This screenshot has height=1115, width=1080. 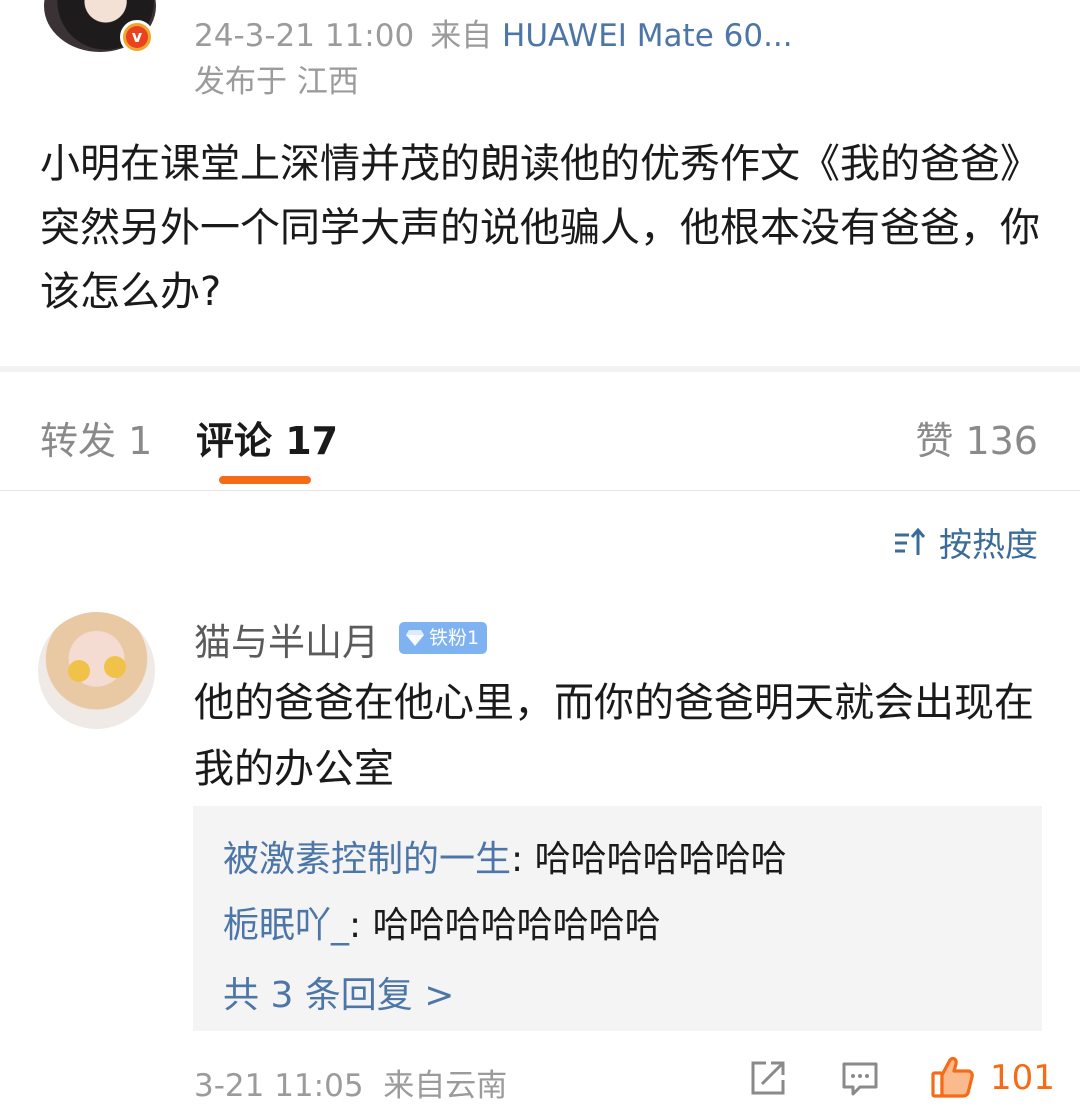 What do you see at coordinates (415, 638) in the screenshot?
I see `diamond-icon` at bounding box center [415, 638].